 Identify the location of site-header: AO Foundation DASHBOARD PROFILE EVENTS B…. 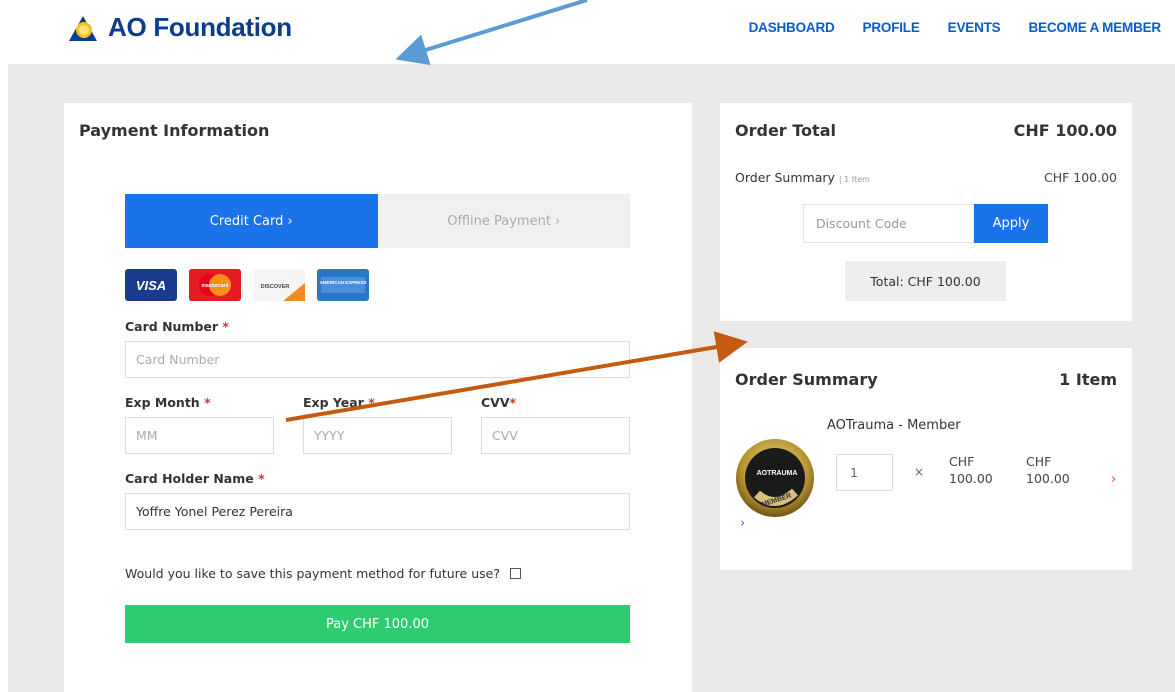
(587, 31).